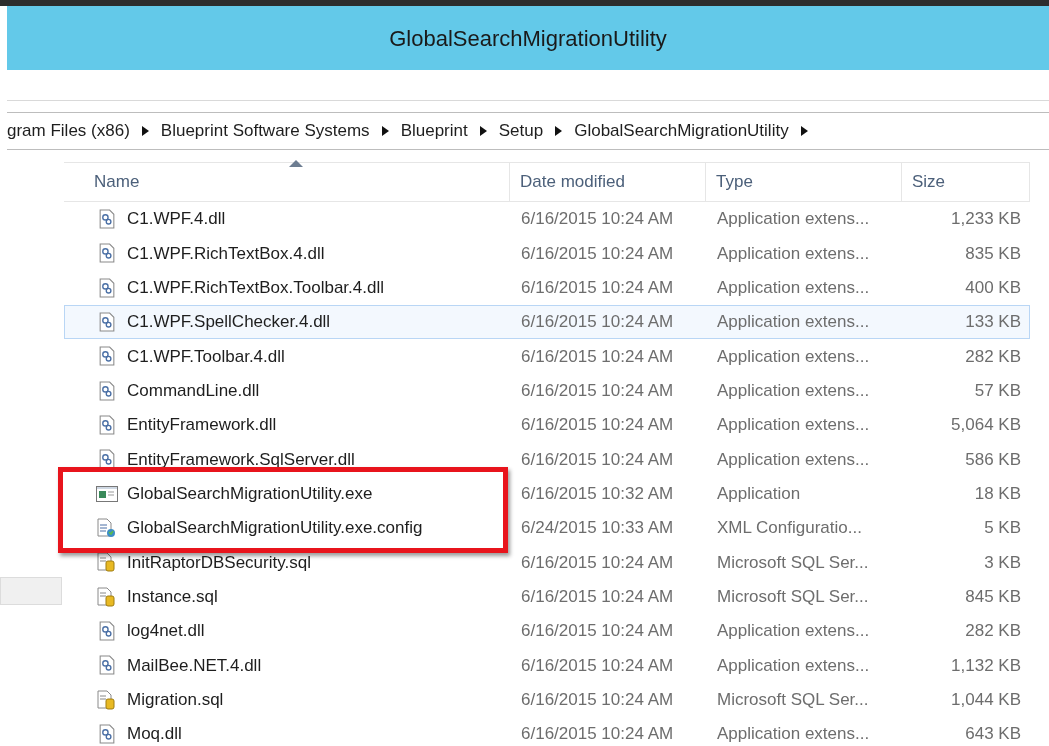 The width and height of the screenshot is (1049, 746). What do you see at coordinates (226, 253) in the screenshot?
I see `file-name: C1.WPF.RichTextBox.4.dll` at bounding box center [226, 253].